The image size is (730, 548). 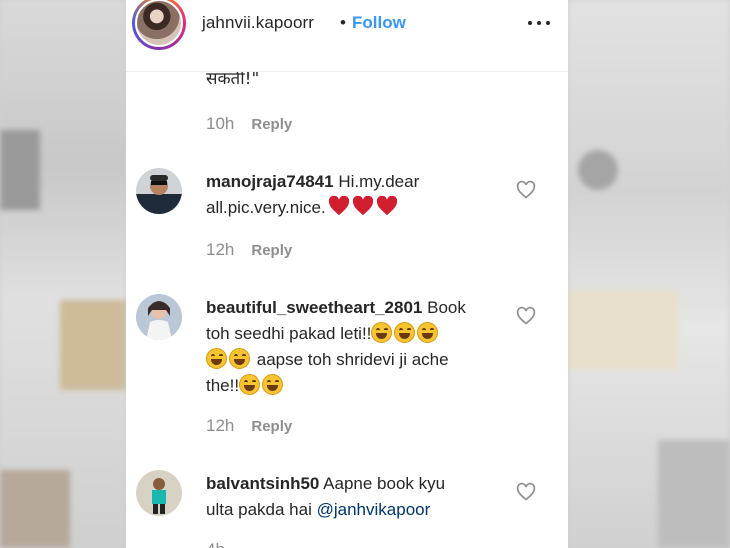 I want to click on comment-body-line1: Hi.my.dear, so click(x=379, y=181).